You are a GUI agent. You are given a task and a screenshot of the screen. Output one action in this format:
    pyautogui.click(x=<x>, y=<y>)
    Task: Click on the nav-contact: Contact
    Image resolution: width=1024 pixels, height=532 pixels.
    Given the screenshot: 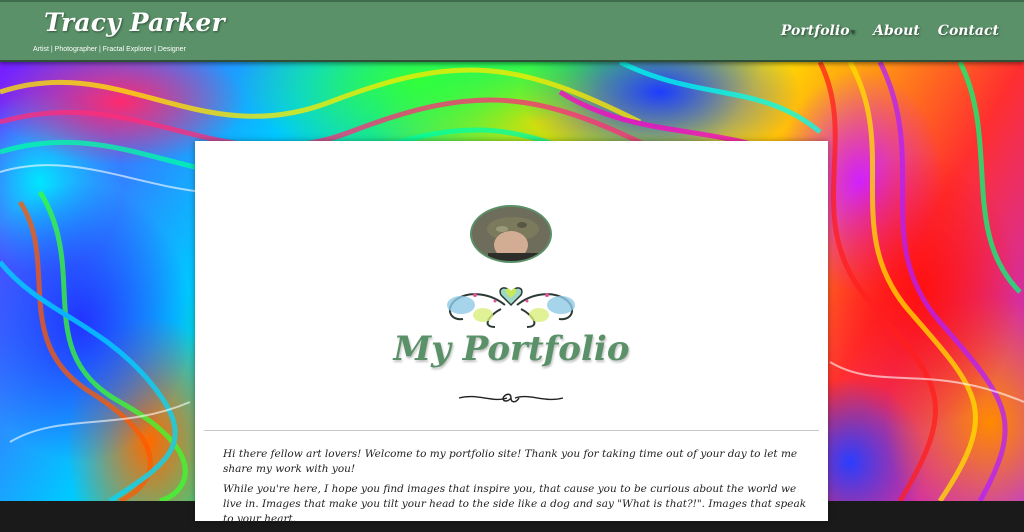 What is the action you would take?
    pyautogui.click(x=968, y=31)
    